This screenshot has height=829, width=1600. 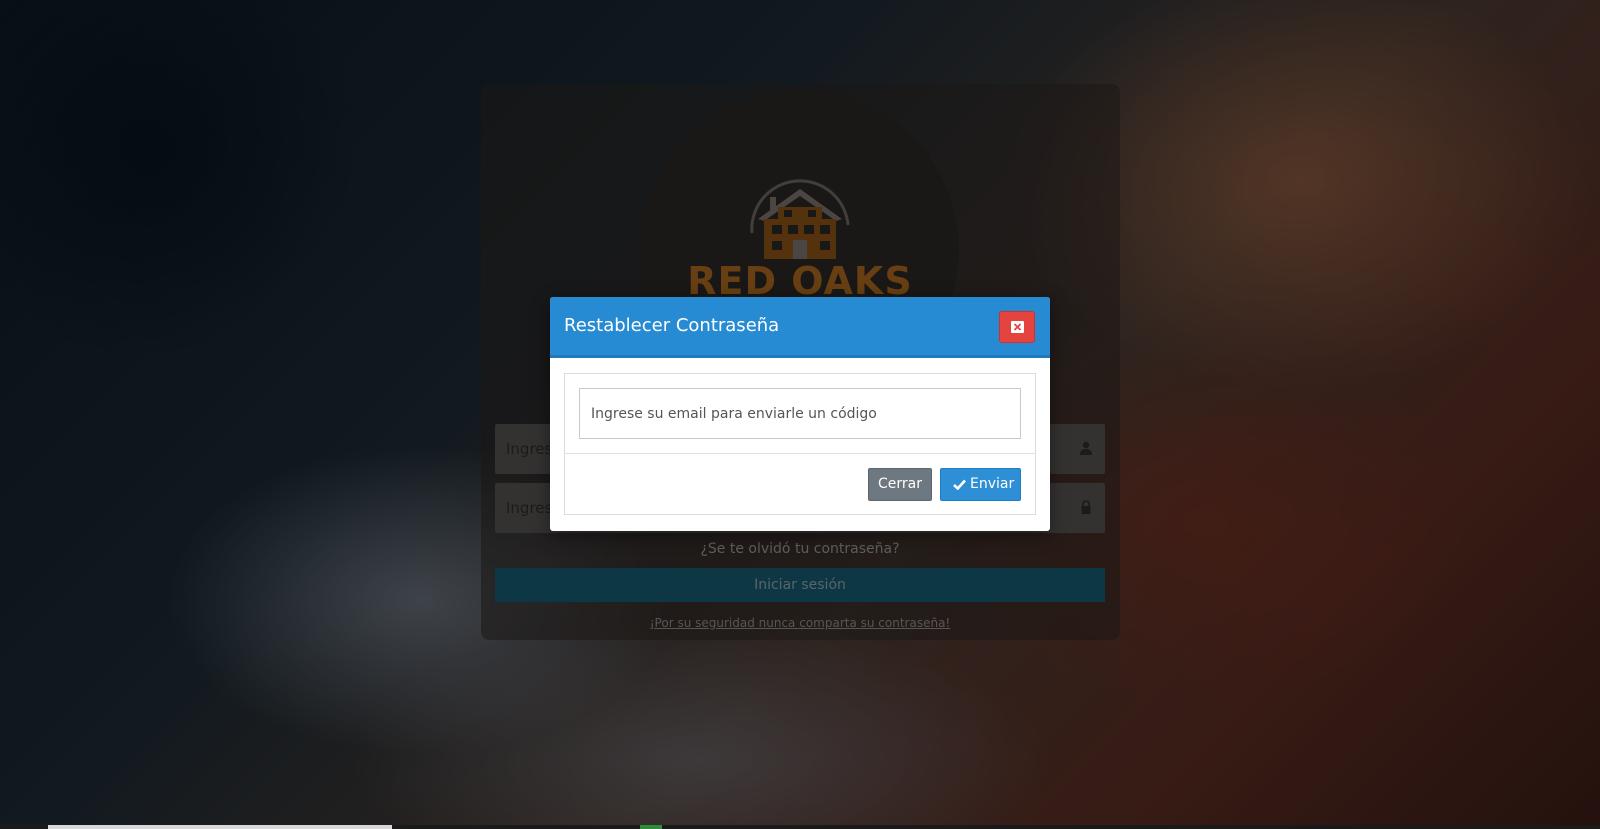 What do you see at coordinates (800, 827) in the screenshot?
I see `bottom-strip` at bounding box center [800, 827].